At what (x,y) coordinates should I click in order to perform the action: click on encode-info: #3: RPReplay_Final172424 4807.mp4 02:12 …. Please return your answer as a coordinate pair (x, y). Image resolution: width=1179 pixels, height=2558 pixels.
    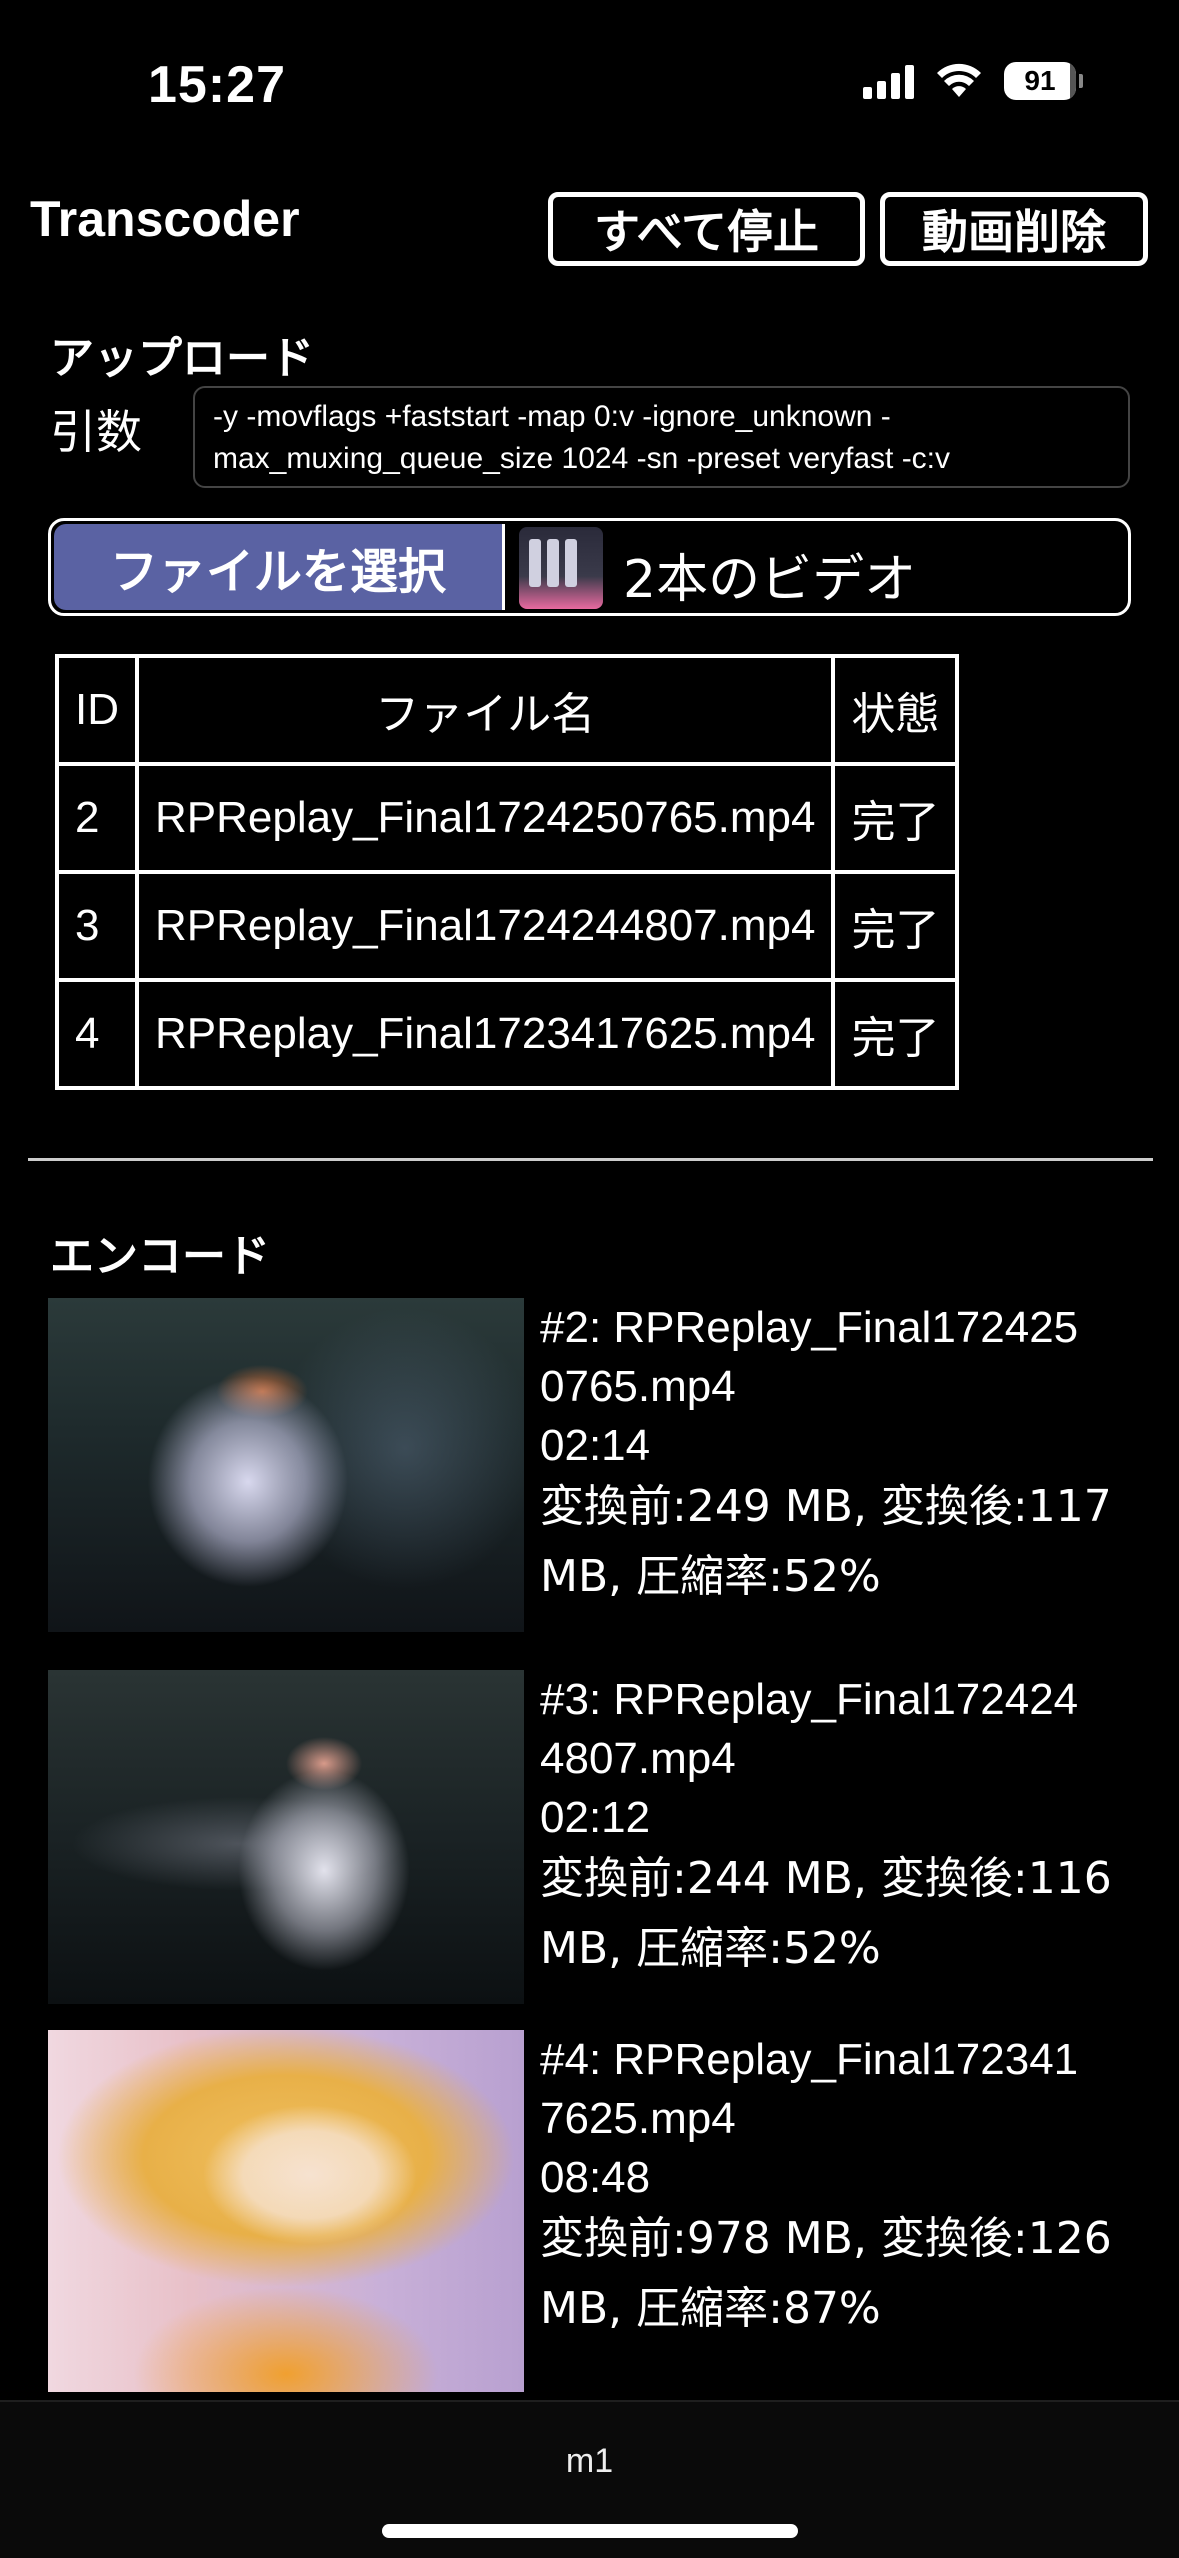
    Looking at the image, I should click on (859, 1828).